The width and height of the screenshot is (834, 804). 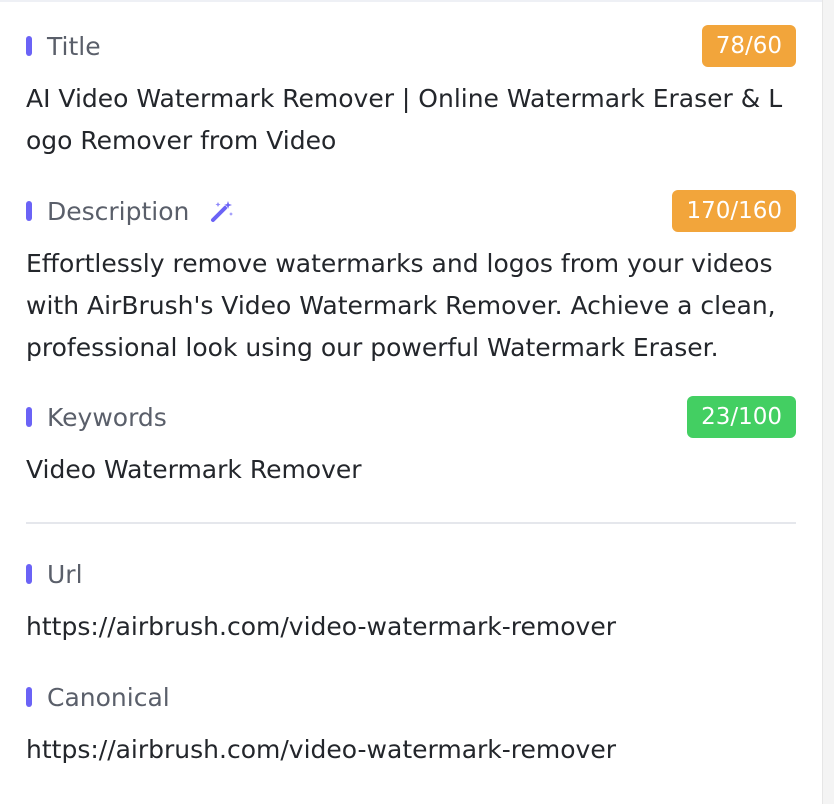 What do you see at coordinates (411, 697) in the screenshot?
I see `canonical-header: Canonical` at bounding box center [411, 697].